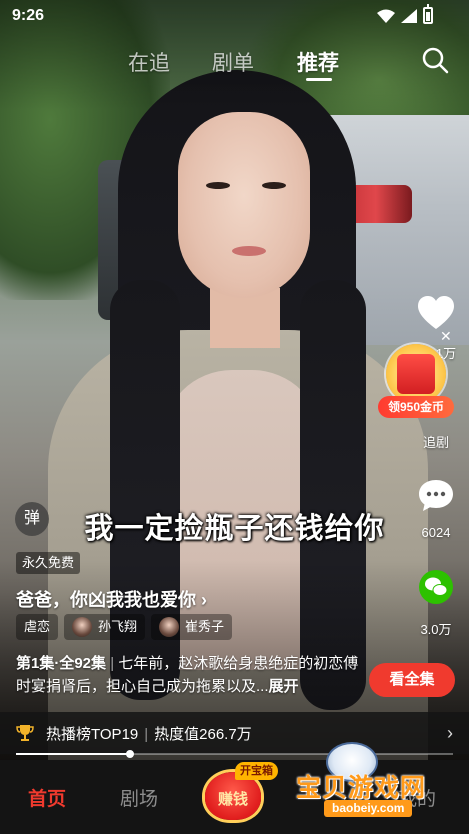  What do you see at coordinates (218, 185) in the screenshot?
I see `scene-eye-left` at bounding box center [218, 185].